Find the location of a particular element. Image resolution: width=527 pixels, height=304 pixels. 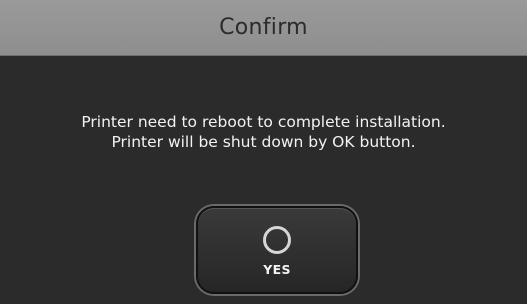

yes-button: YES is located at coordinates (277, 250).